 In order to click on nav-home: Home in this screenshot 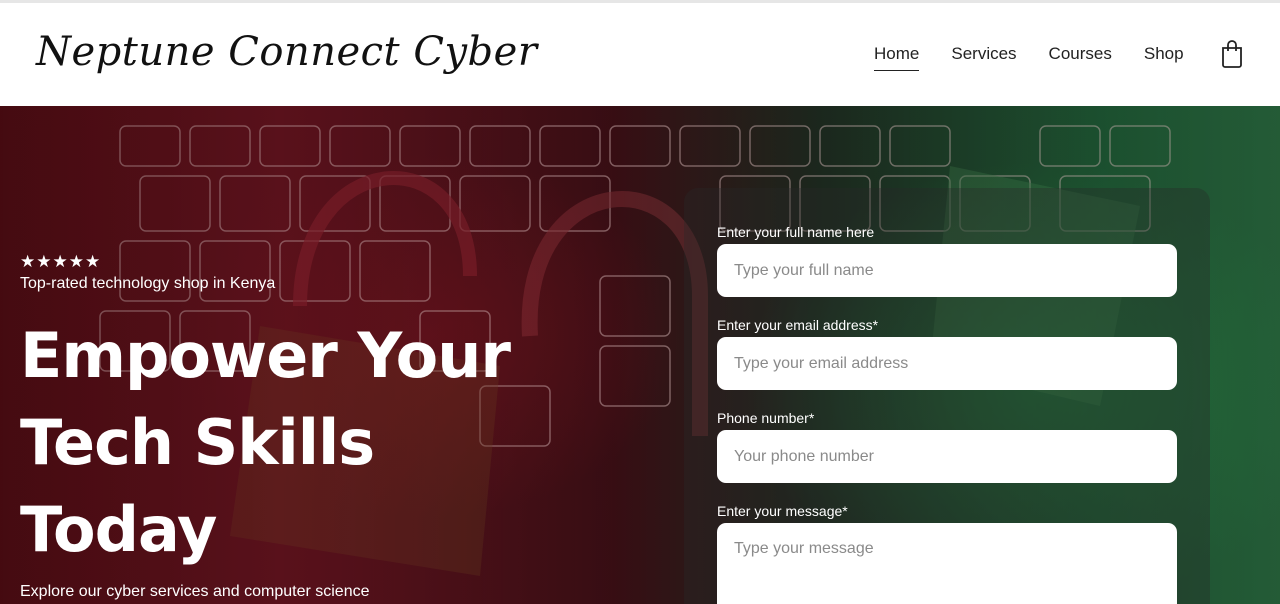, I will do `click(897, 57)`.